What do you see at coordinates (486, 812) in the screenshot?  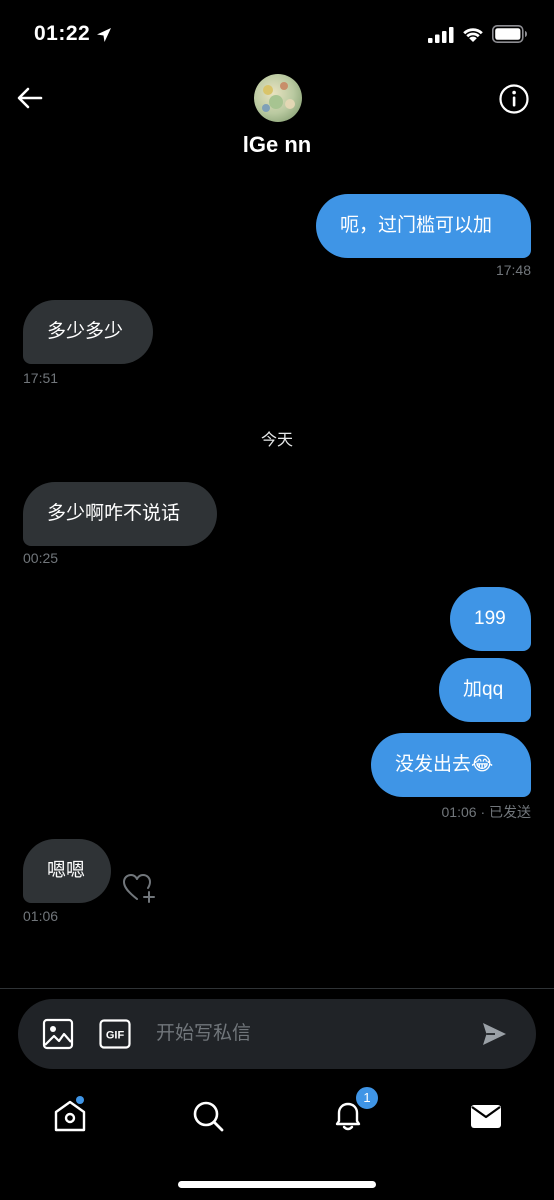 I see `message-status: 01:06 · 已发送` at bounding box center [486, 812].